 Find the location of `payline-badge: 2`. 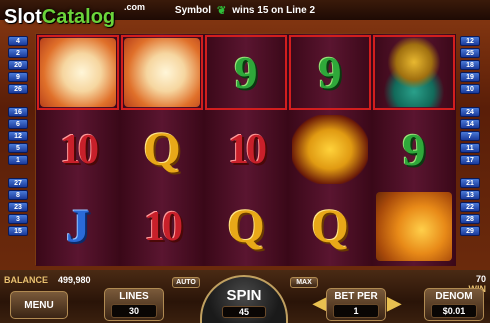

payline-badge: 2 is located at coordinates (18, 53).